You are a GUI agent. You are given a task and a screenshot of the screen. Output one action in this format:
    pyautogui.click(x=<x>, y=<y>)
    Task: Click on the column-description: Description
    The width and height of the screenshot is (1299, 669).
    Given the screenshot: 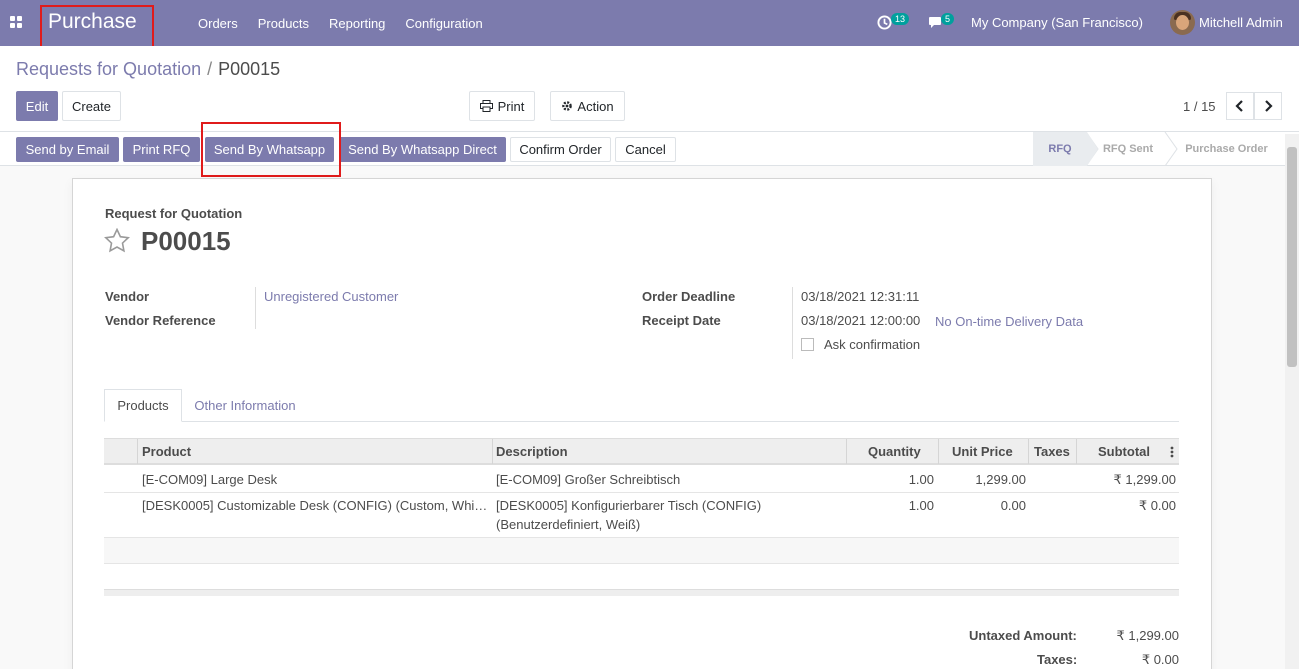 What is the action you would take?
    pyautogui.click(x=532, y=451)
    